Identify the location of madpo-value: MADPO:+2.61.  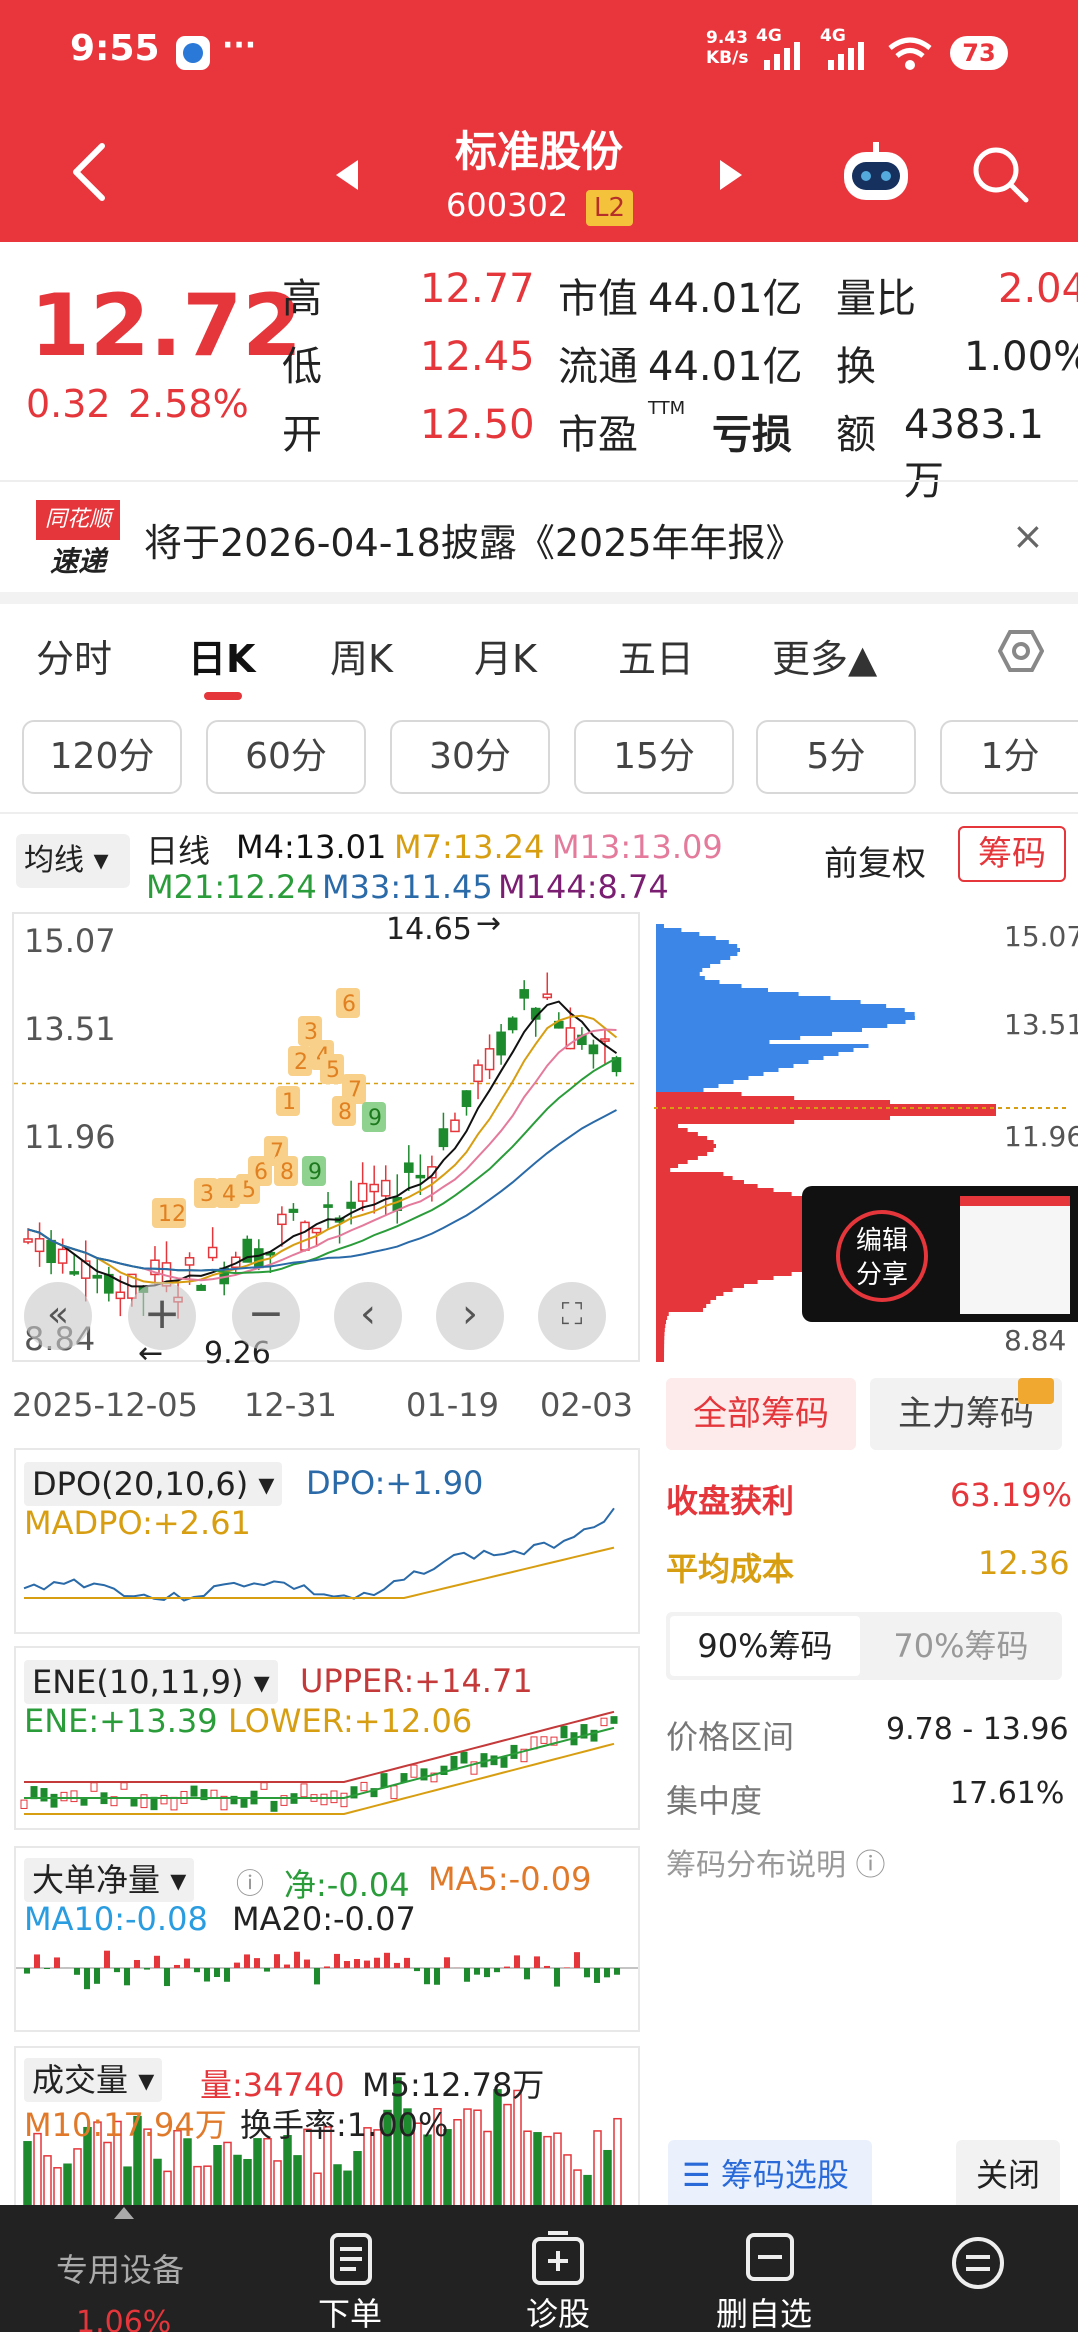
(137, 1523).